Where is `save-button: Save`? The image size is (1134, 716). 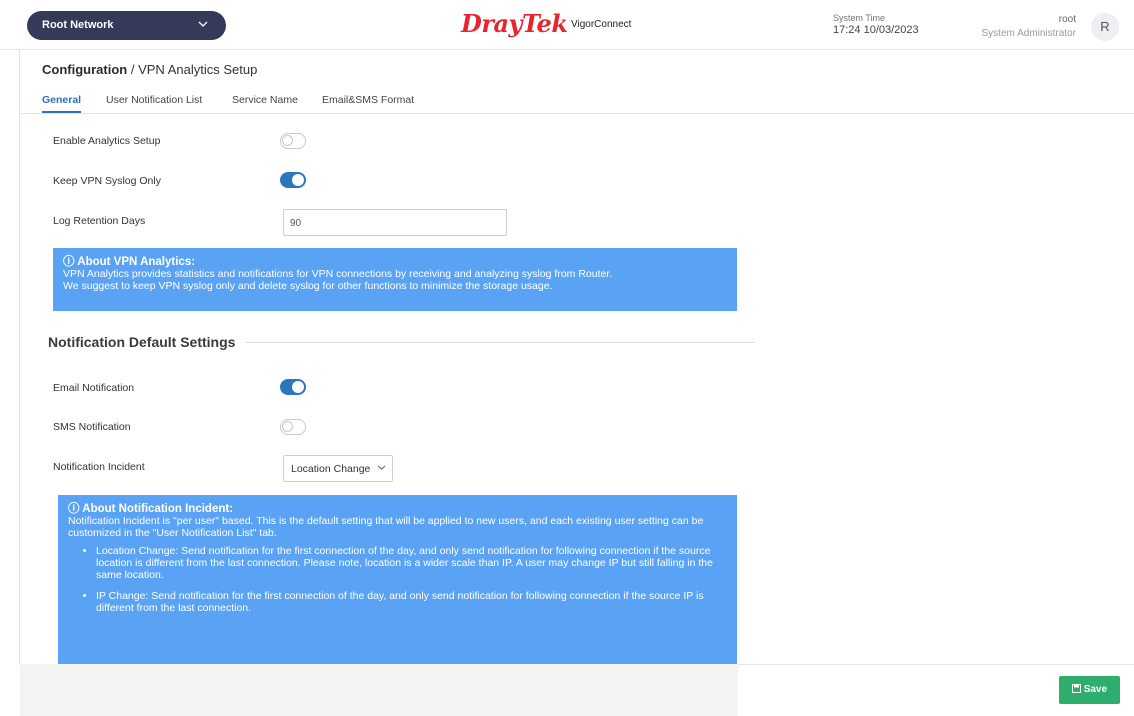
save-button: Save is located at coordinates (1089, 690).